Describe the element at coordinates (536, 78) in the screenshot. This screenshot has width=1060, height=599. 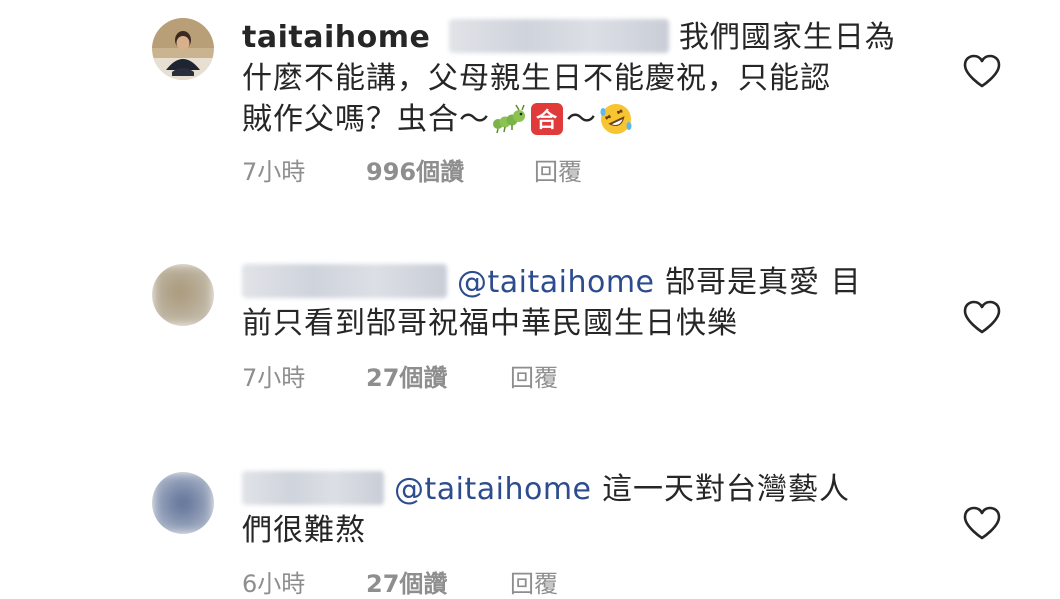
I see `comment-text-line2: 什麼不能講，父母親生日不能慶祝，只能認` at that location.